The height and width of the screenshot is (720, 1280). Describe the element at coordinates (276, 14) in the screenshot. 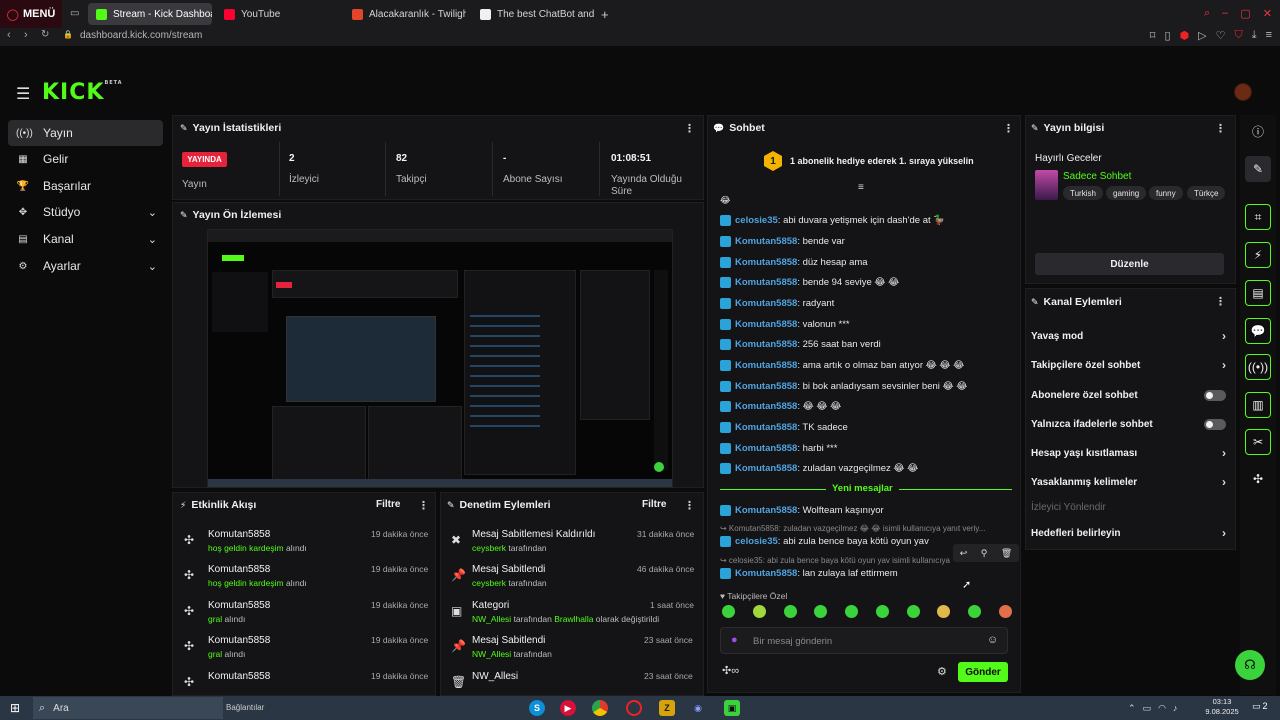

I see `tab-youtube: YouTube` at that location.